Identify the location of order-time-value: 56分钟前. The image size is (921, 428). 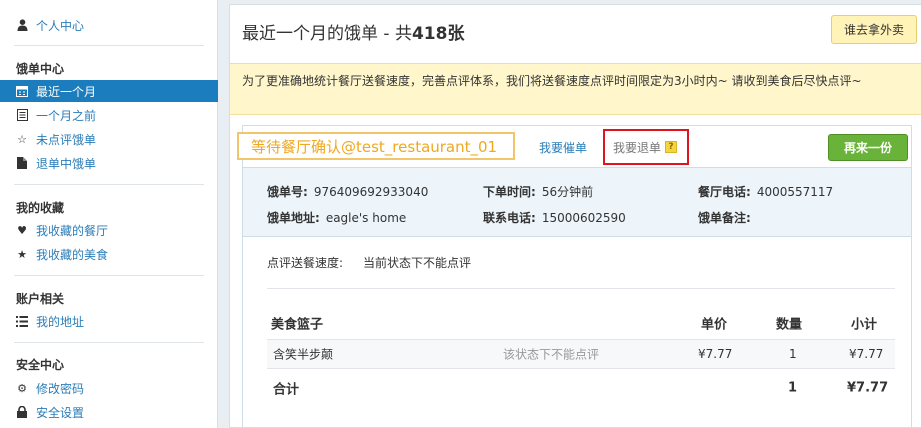
(567, 192).